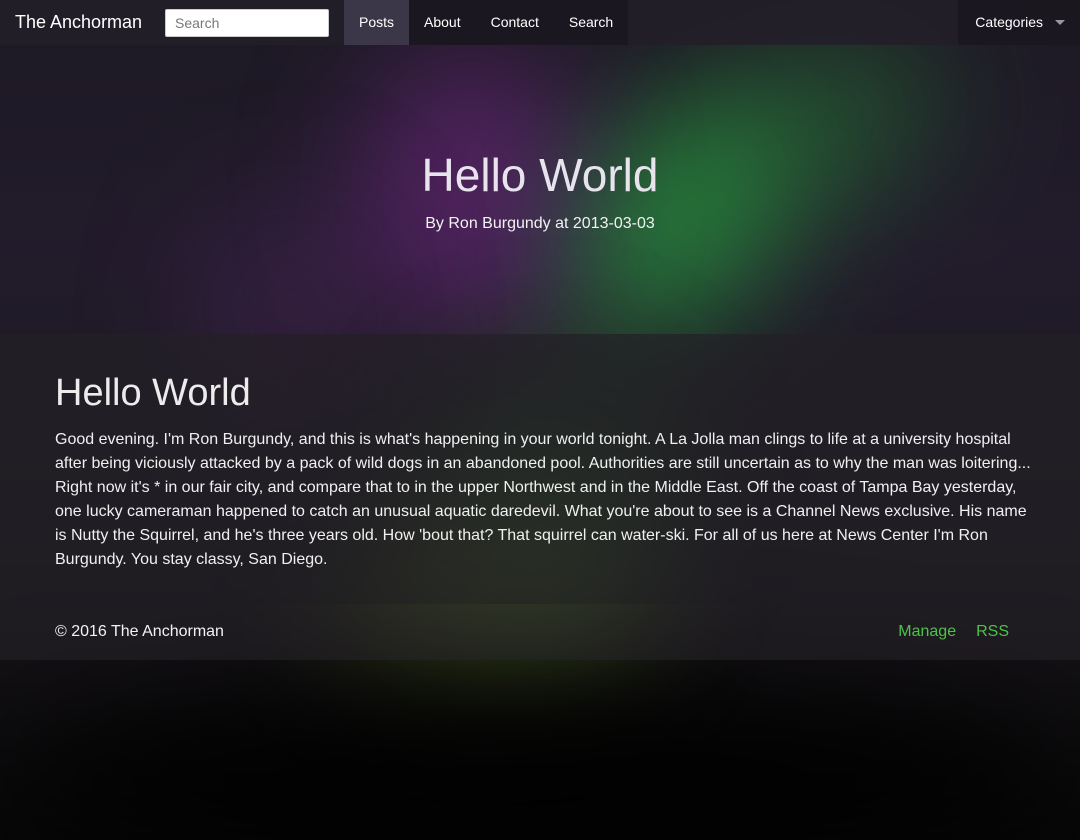 The image size is (1080, 840). I want to click on categories-label: Categories, so click(1009, 22).